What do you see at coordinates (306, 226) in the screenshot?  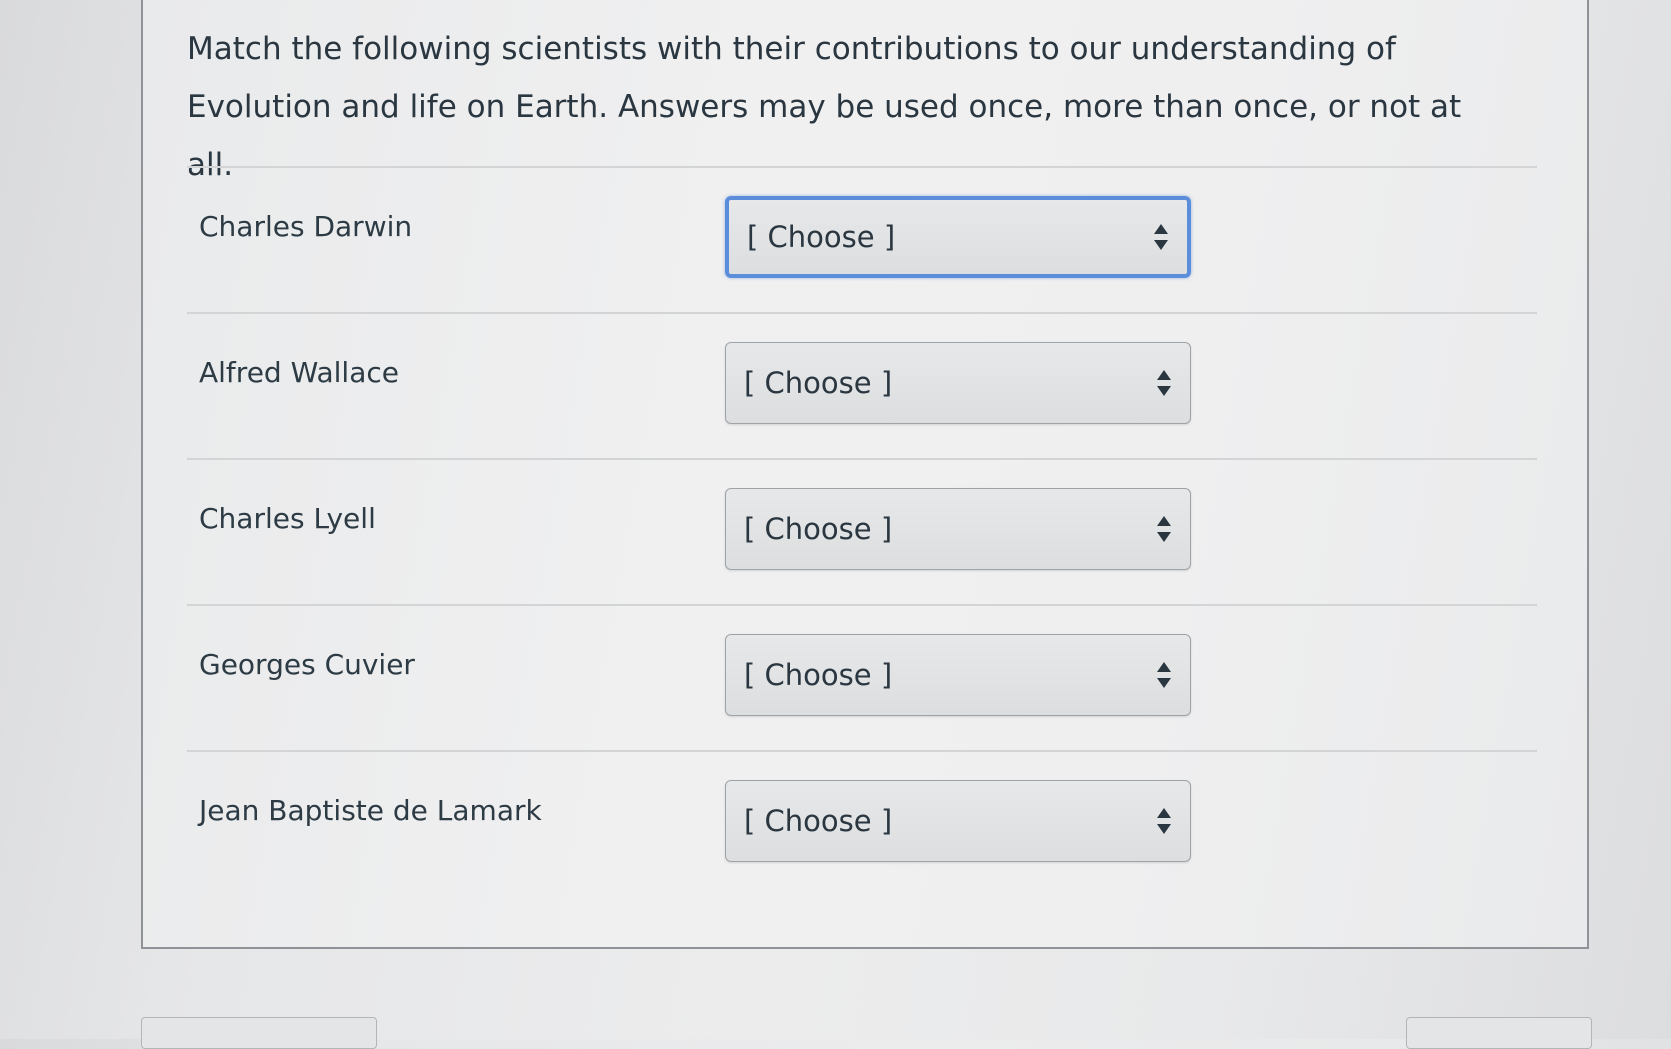 I see `term-label: Charles Darwin` at bounding box center [306, 226].